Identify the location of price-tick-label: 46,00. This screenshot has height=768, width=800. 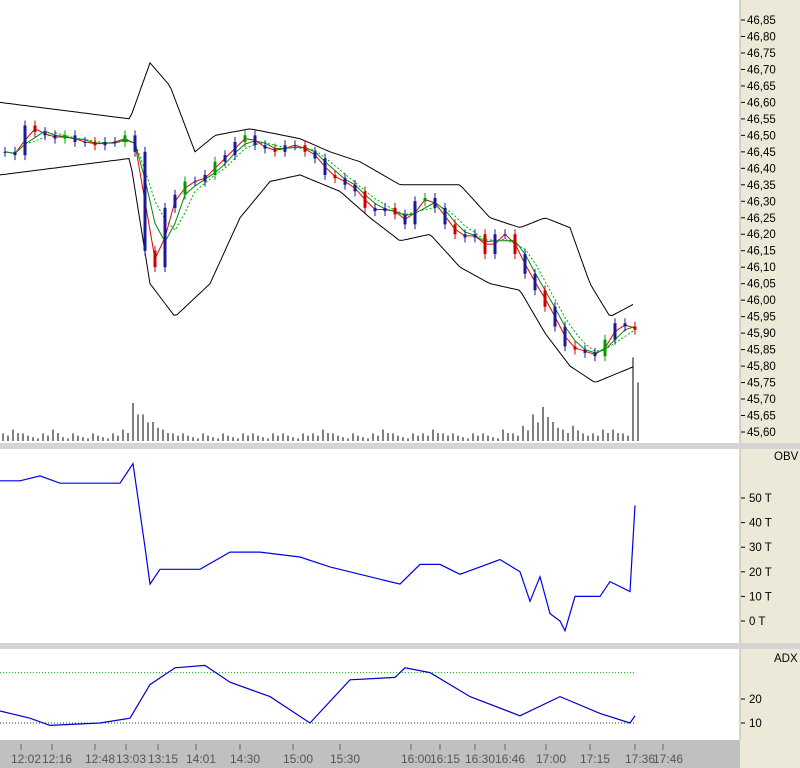
(761, 301).